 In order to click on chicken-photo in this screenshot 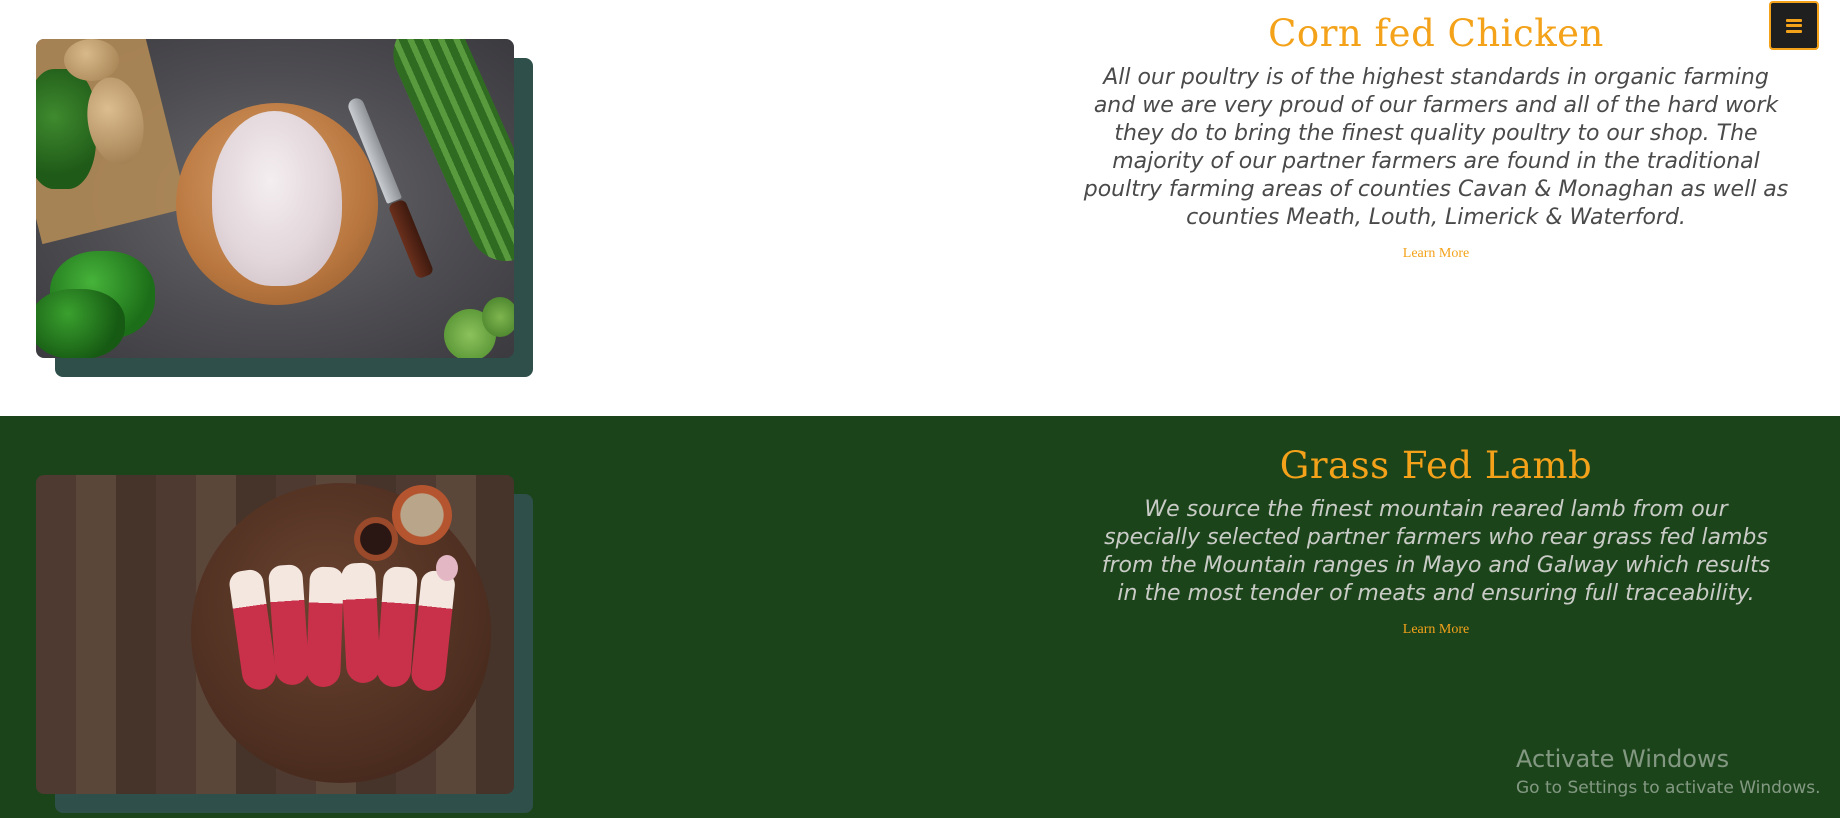, I will do `click(275, 198)`.